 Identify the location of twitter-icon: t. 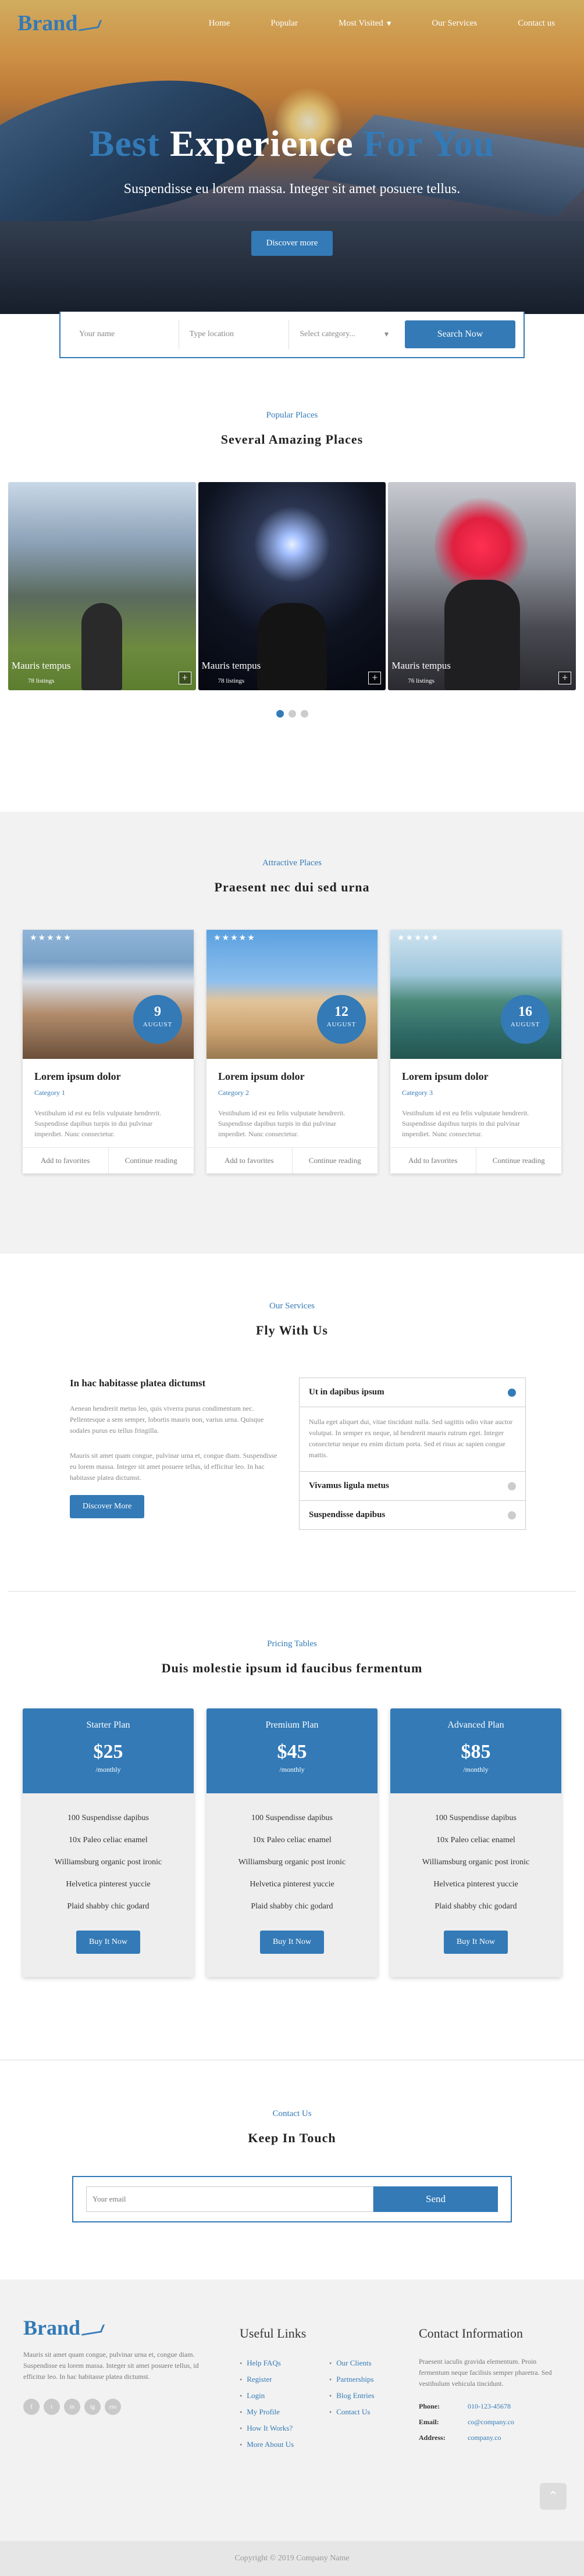
(52, 2407).